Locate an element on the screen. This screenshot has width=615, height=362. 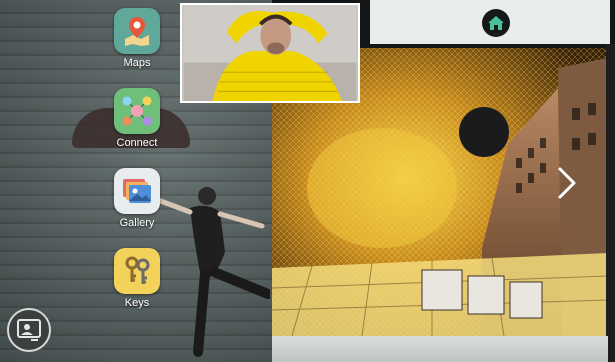
app-maps: Maps is located at coordinates (137, 38).